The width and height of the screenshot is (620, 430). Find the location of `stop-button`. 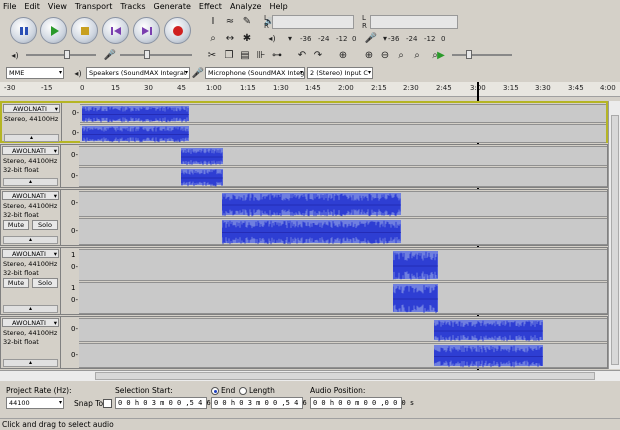

stop-button is located at coordinates (84, 30).